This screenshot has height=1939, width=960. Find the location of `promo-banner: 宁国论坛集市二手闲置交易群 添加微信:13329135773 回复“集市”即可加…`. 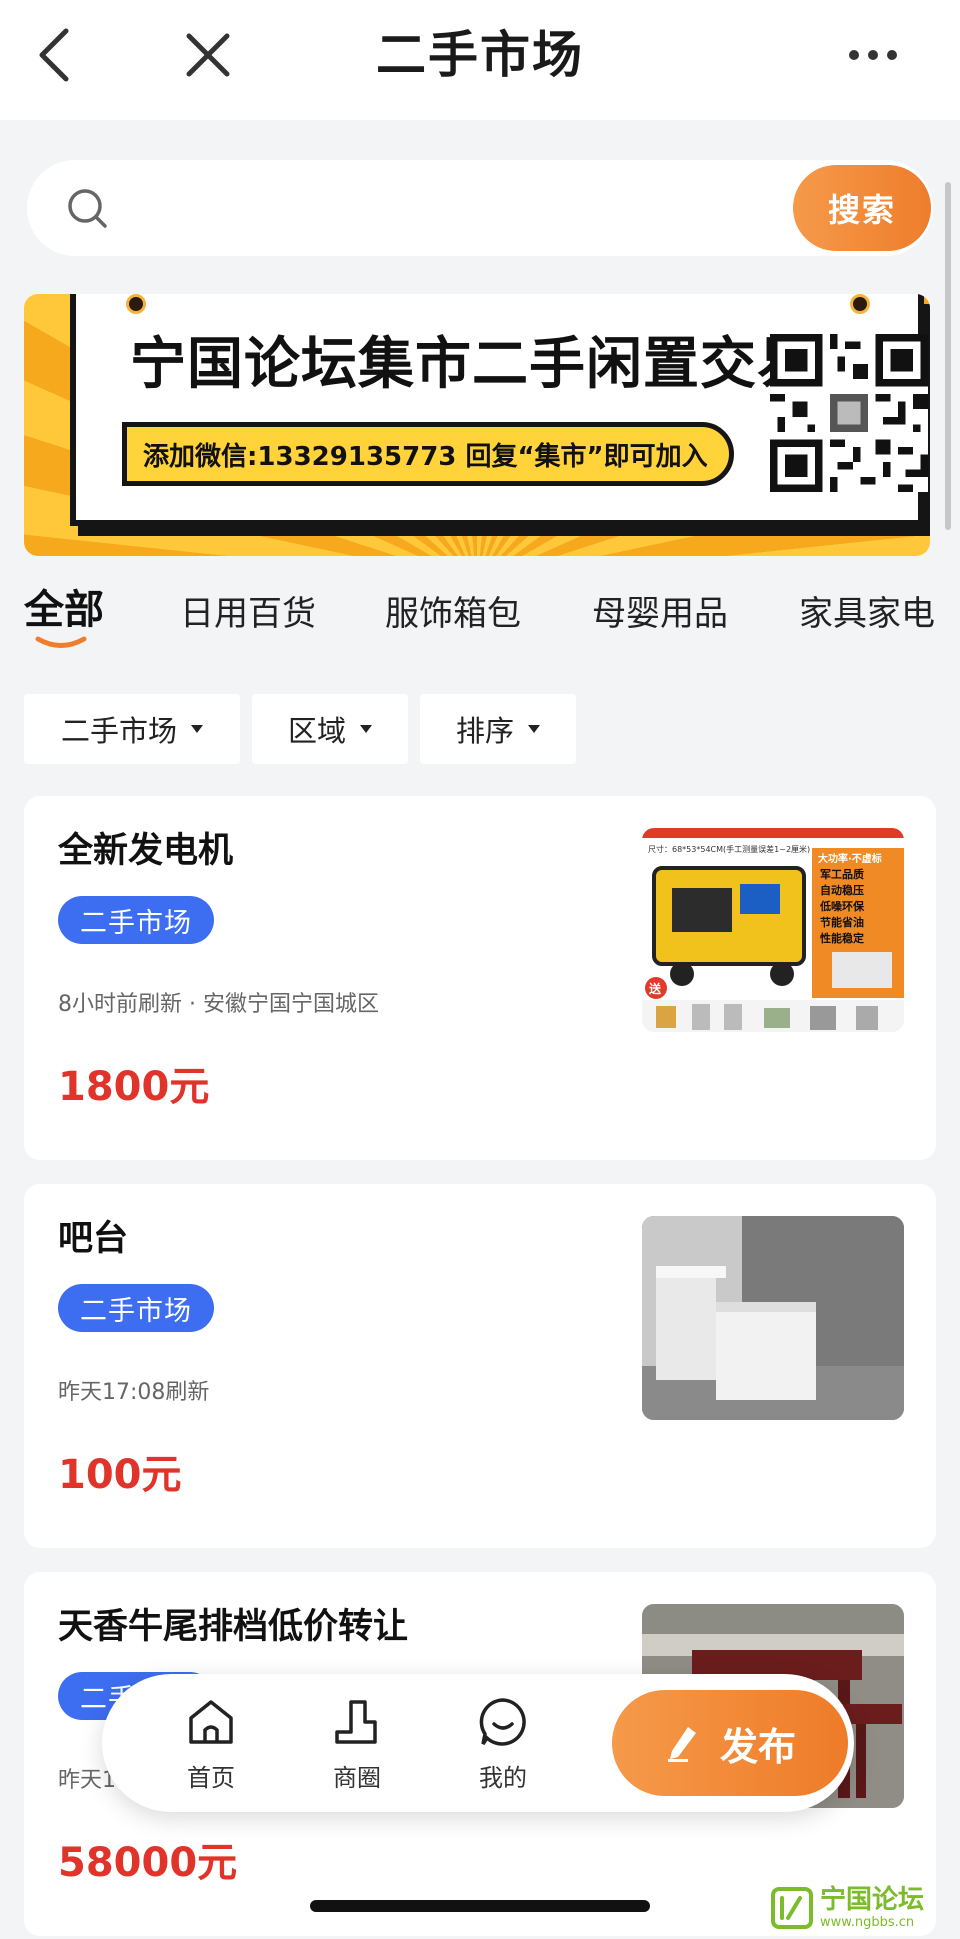

promo-banner: 宁国论坛集市二手闲置交易群 添加微信:13329135773 回复“集市”即可加… is located at coordinates (477, 425).